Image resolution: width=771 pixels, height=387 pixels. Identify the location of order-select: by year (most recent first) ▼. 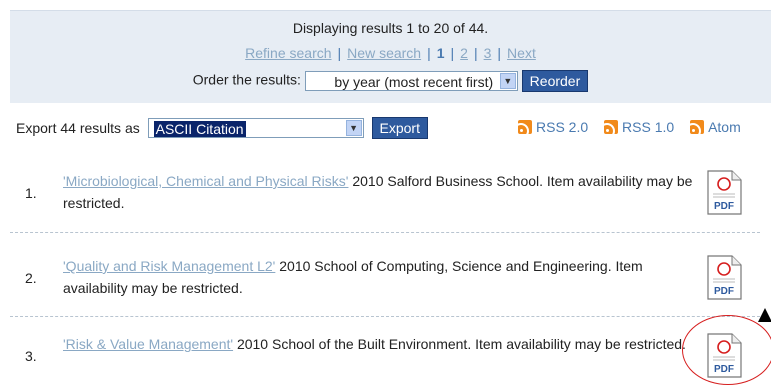
(411, 81).